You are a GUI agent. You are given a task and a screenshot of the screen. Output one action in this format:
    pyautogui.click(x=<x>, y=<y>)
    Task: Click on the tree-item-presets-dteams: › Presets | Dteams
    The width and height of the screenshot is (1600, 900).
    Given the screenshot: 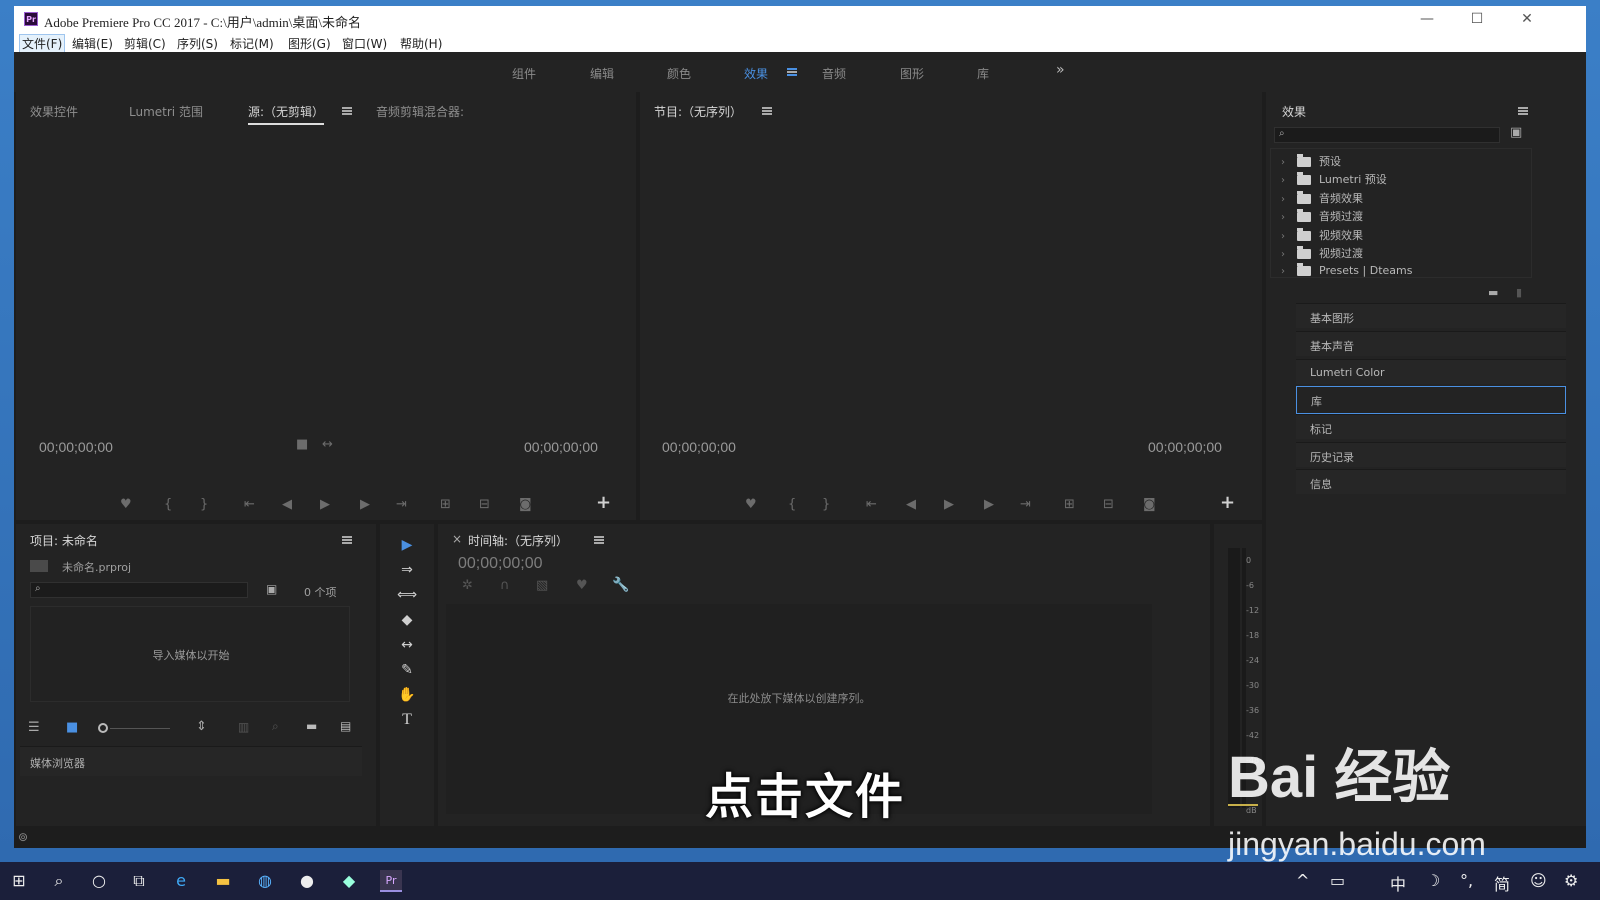 What is the action you would take?
    pyautogui.click(x=1346, y=272)
    